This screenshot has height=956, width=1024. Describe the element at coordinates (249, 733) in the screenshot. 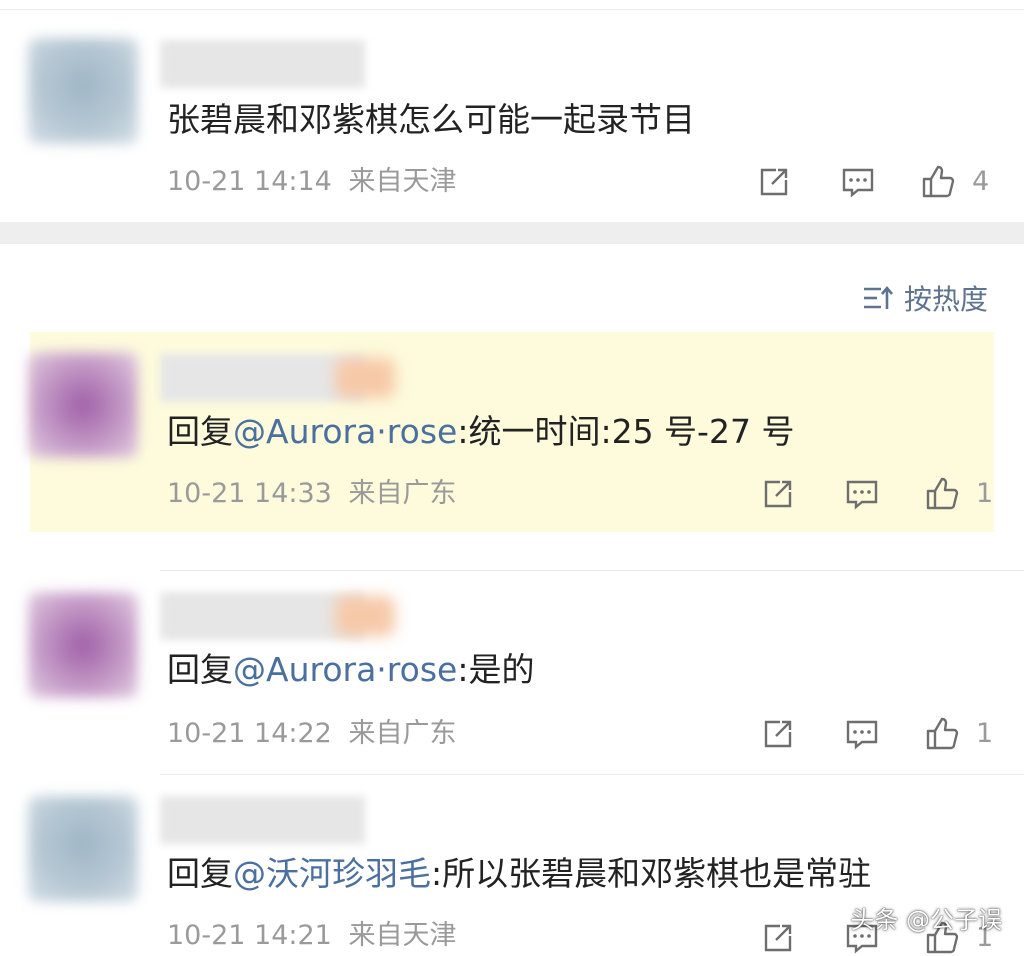

I see `comment-time: 10-21 14:22` at that location.